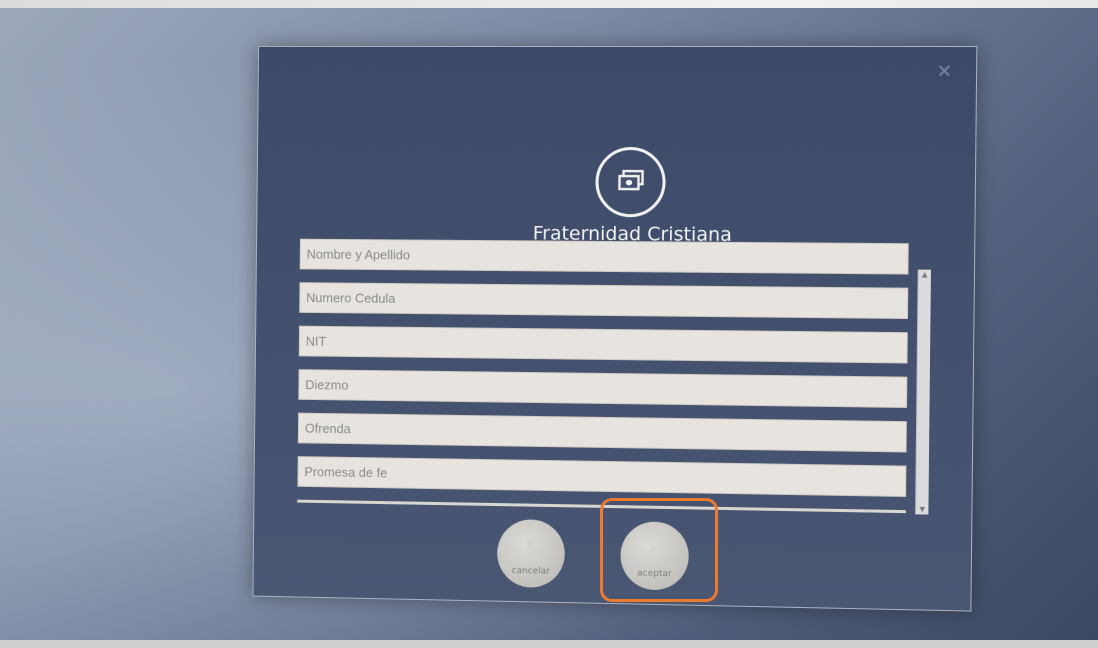 The image size is (1098, 648). I want to click on nit-field, so click(603, 345).